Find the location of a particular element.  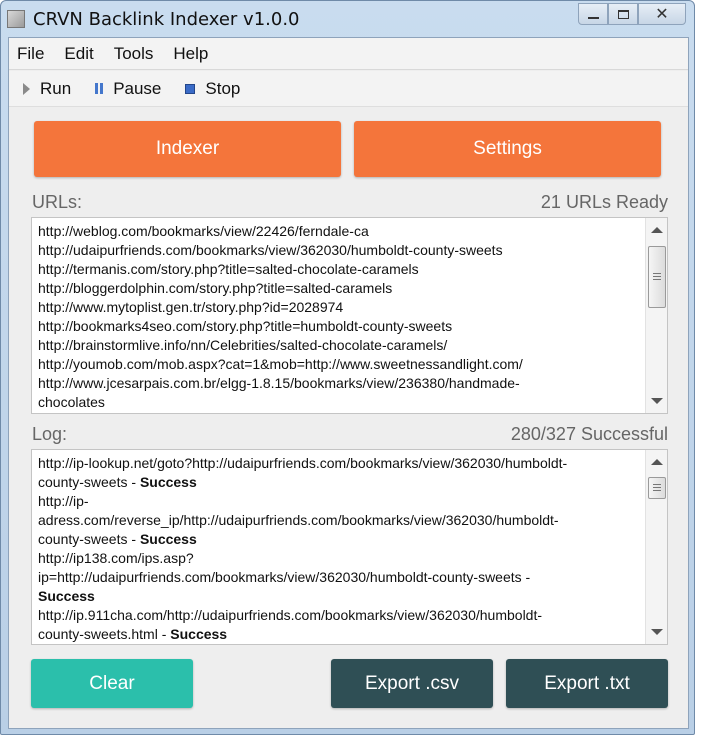

stop-button: Stop is located at coordinates (212, 89).